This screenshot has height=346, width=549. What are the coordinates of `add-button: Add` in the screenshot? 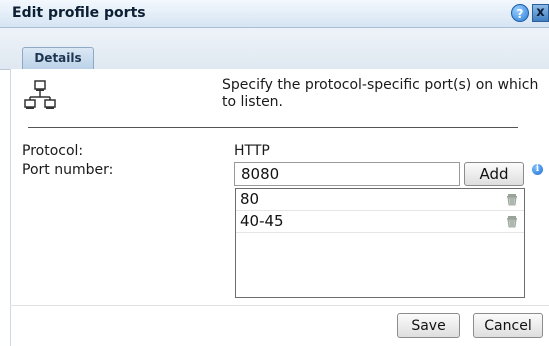 It's located at (494, 174).